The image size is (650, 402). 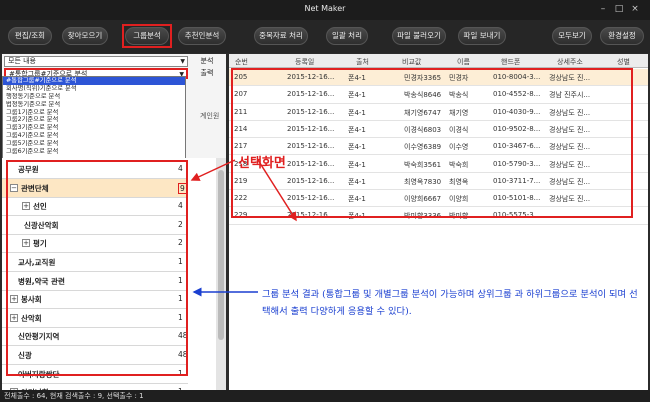 I want to click on tab-count: 계인원, so click(x=209, y=116).